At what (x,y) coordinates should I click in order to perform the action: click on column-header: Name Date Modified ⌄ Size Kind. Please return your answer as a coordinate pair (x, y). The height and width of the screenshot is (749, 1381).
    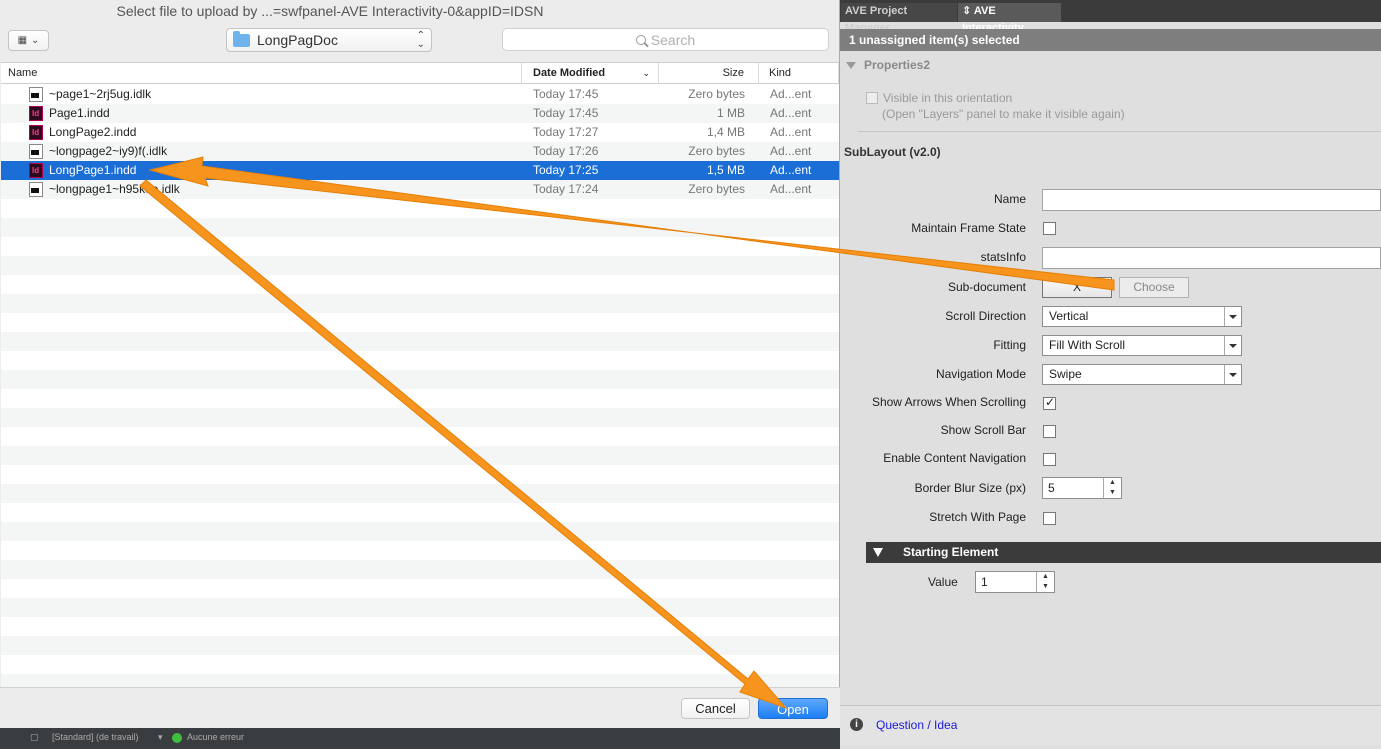
    Looking at the image, I should click on (420, 73).